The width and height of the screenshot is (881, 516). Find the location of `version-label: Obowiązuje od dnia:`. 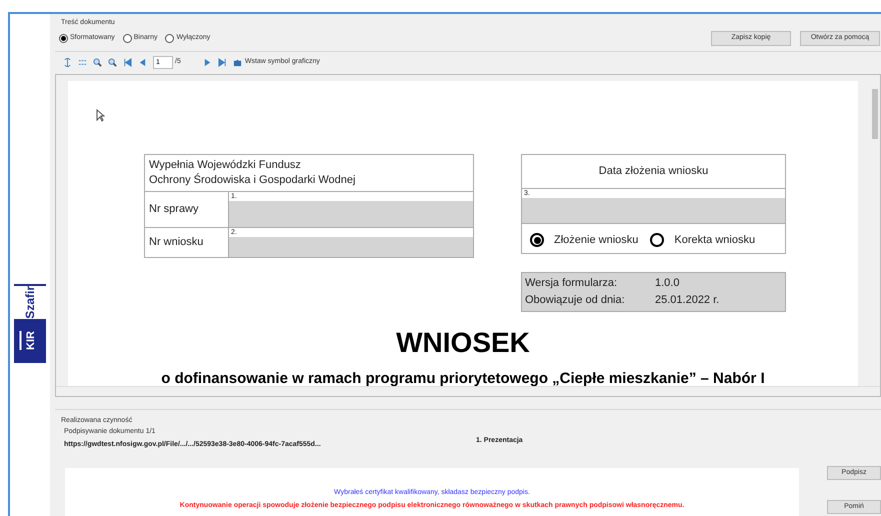

version-label: Obowiązuje od dnia: is located at coordinates (575, 300).